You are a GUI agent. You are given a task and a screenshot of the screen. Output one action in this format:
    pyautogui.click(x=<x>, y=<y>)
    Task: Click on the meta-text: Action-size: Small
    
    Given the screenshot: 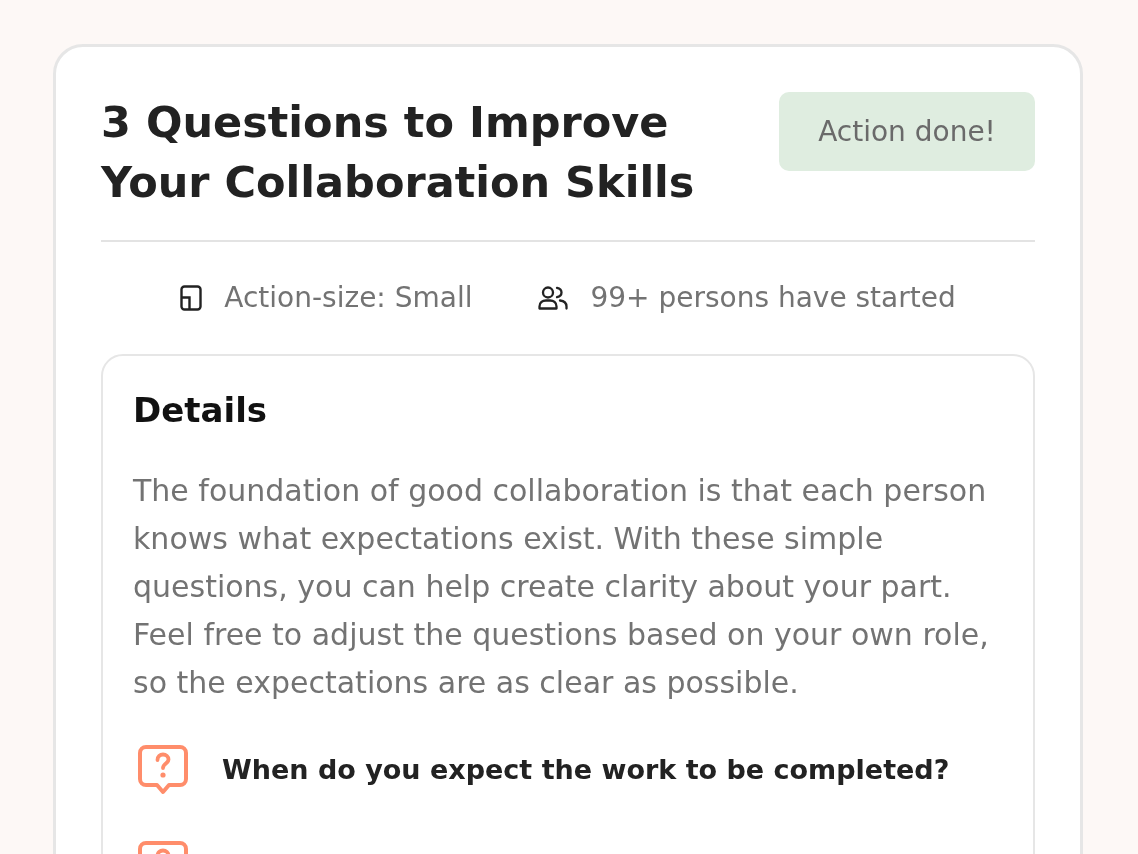 What is the action you would take?
    pyautogui.click(x=348, y=298)
    